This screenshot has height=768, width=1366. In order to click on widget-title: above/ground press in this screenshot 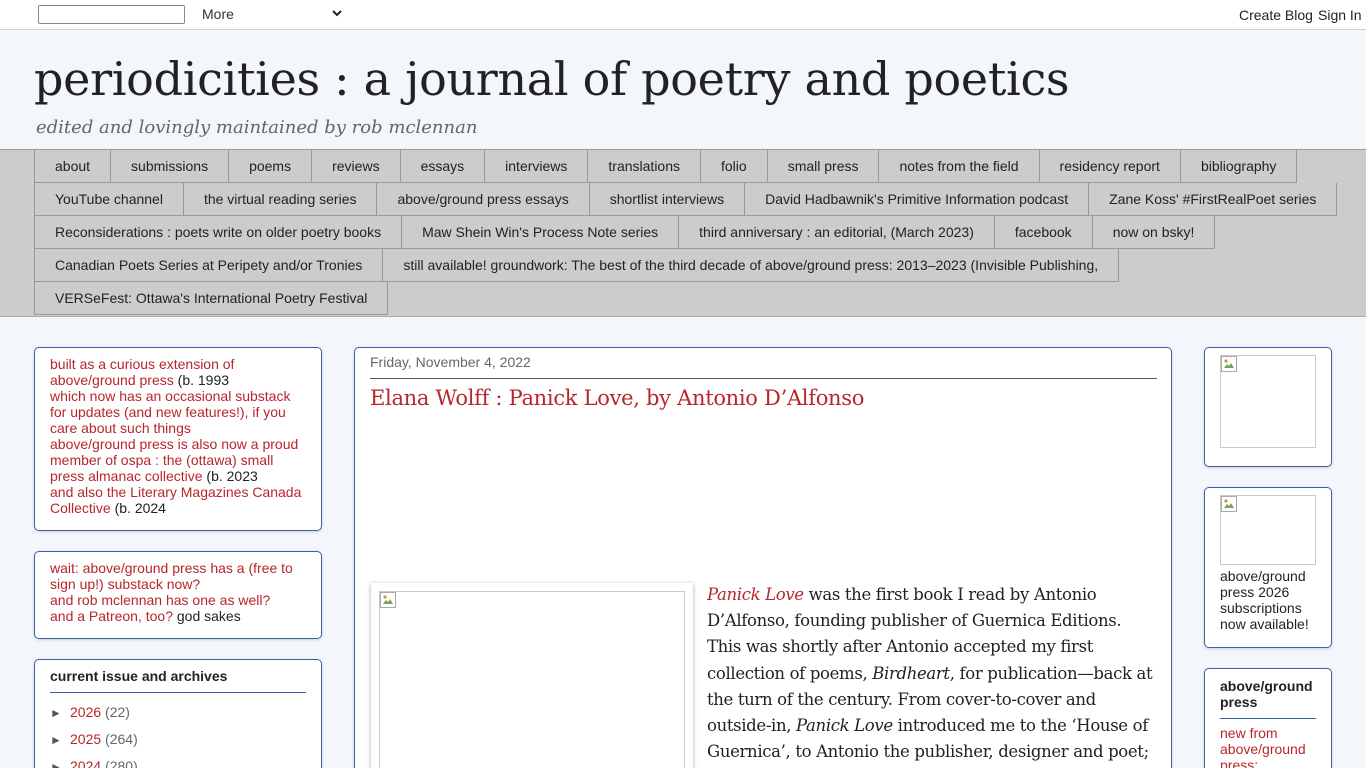, I will do `click(1268, 698)`.